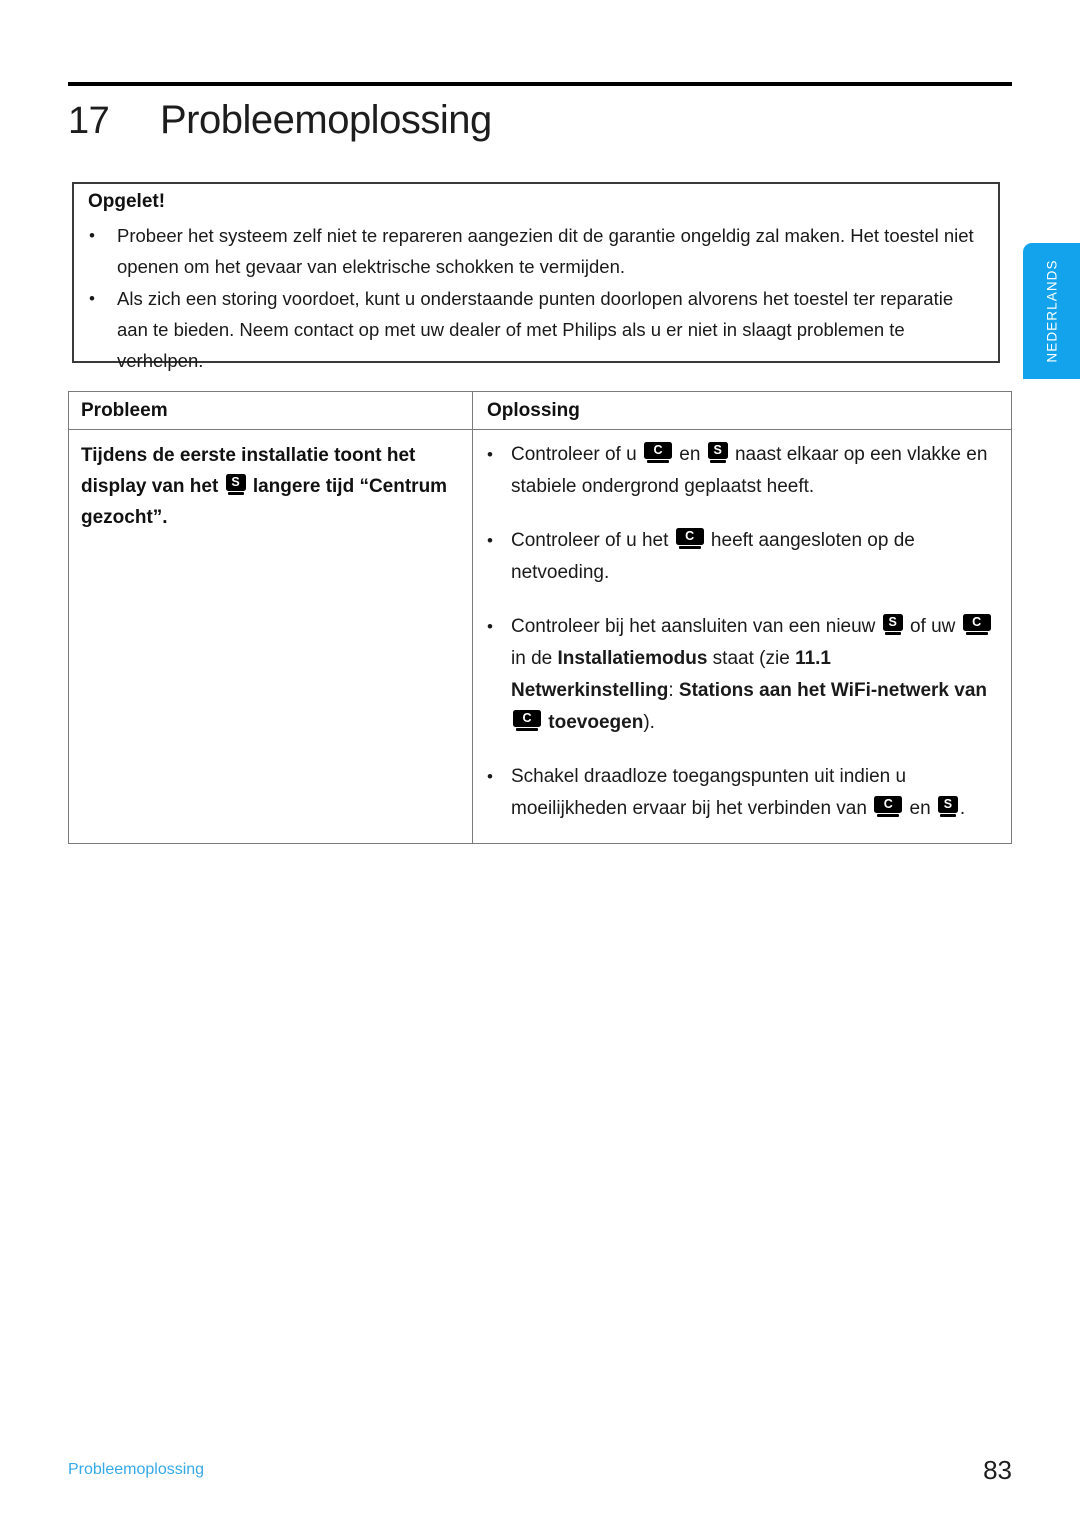 Image resolution: width=1080 pixels, height=1527 pixels. I want to click on footer-page-number: 83, so click(997, 1470).